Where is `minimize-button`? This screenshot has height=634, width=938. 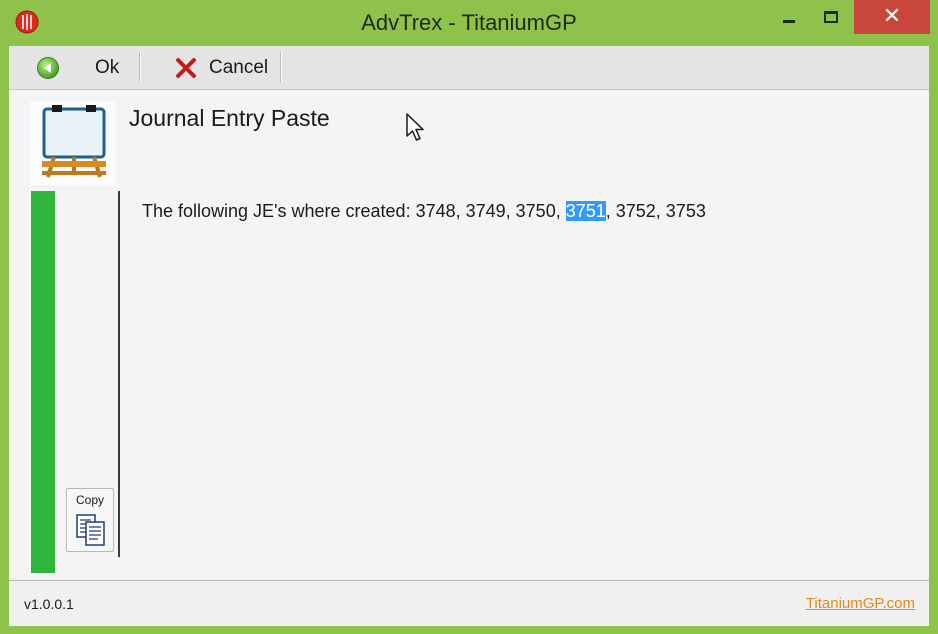 minimize-button is located at coordinates (789, 17).